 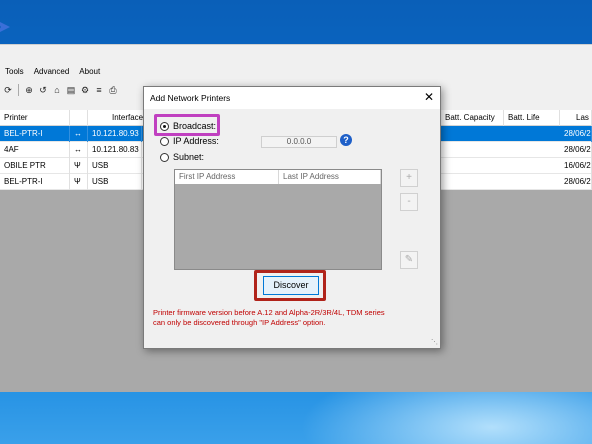 What do you see at coordinates (5, 27) in the screenshot?
I see `app-logo-icon` at bounding box center [5, 27].